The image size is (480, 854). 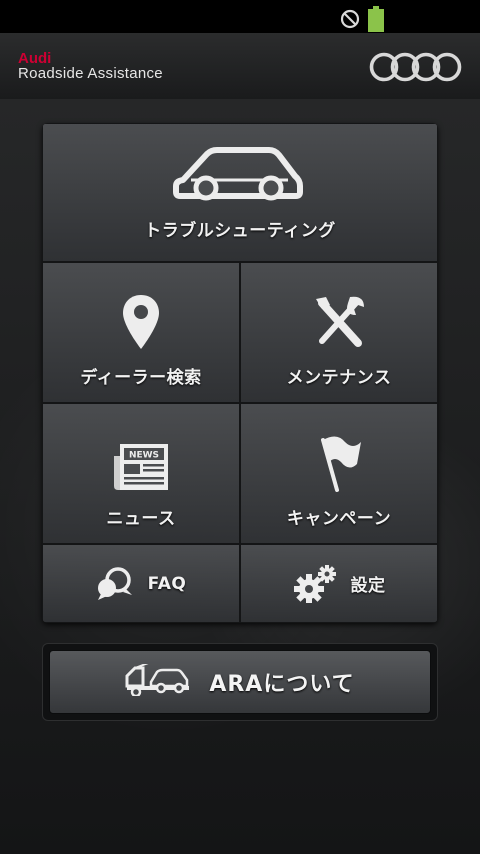 What do you see at coordinates (158, 680) in the screenshot?
I see `tow-truck-icon` at bounding box center [158, 680].